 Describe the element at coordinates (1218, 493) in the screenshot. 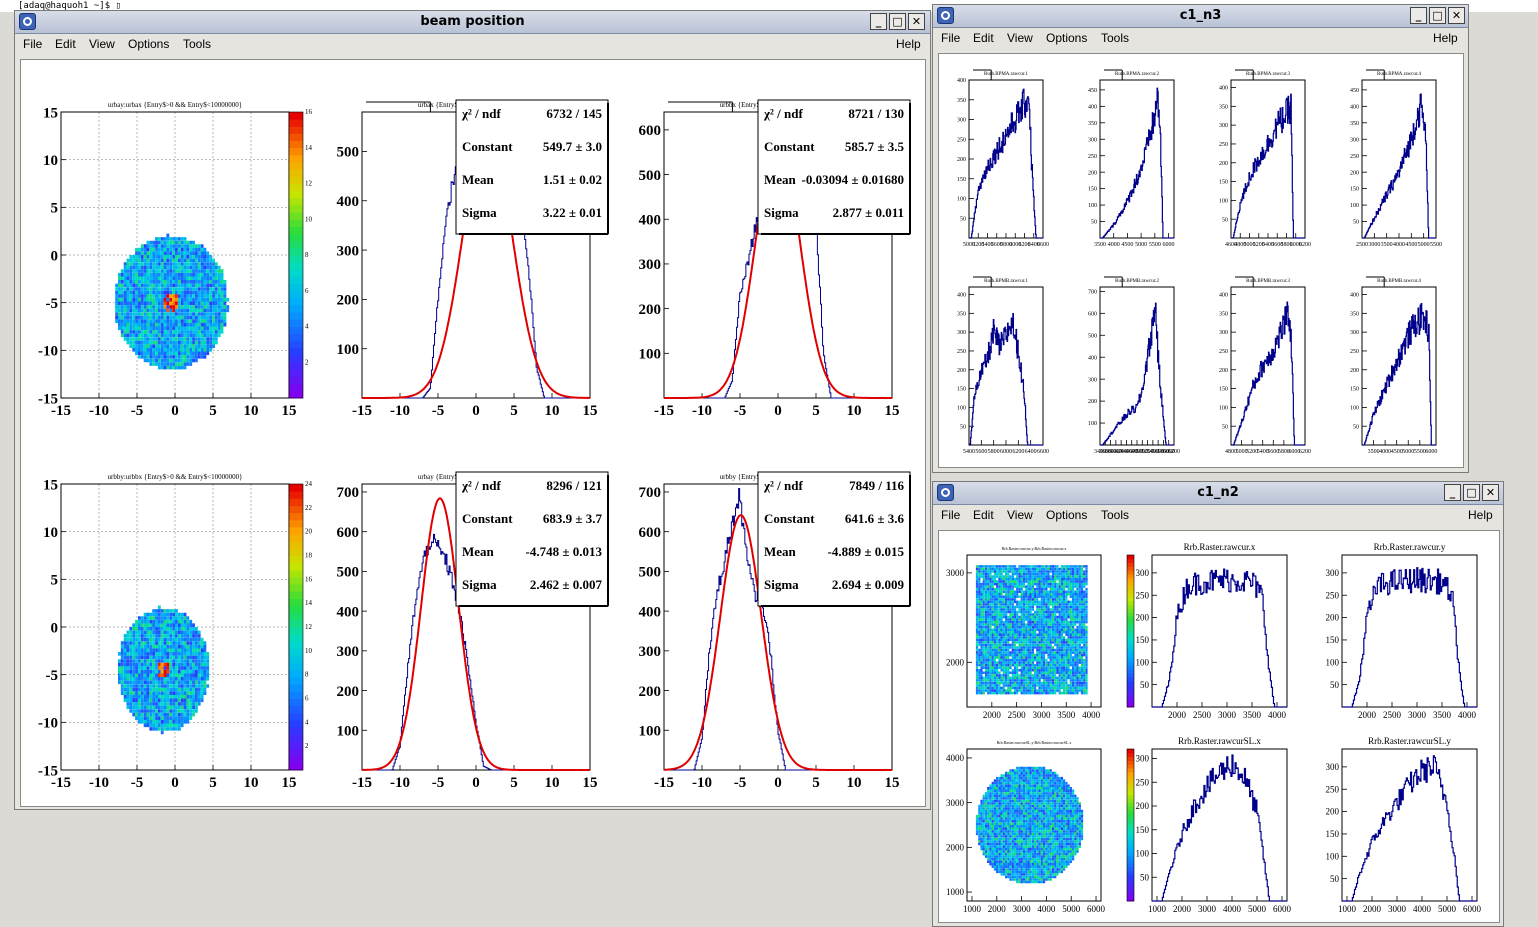

I see `titlebar: c1_n2 _ □ ✕` at that location.